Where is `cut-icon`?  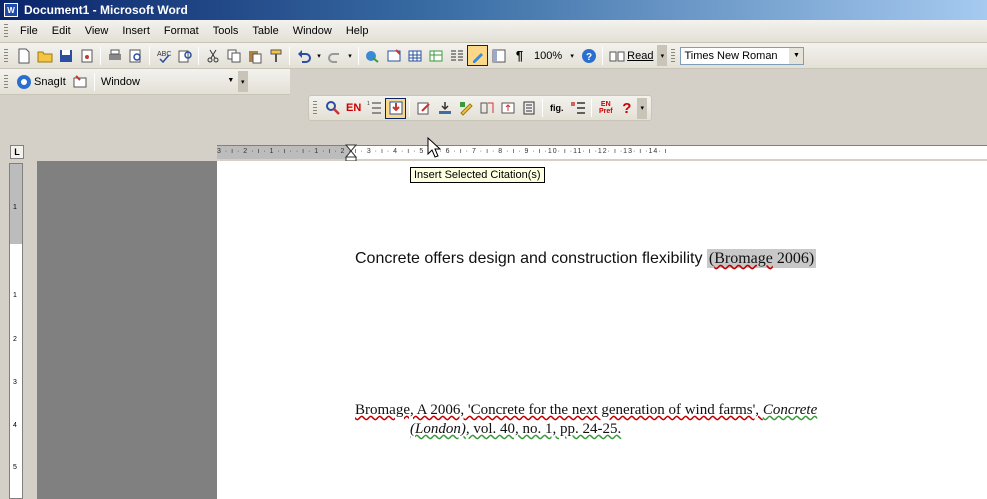
cut-icon is located at coordinates (212, 55).